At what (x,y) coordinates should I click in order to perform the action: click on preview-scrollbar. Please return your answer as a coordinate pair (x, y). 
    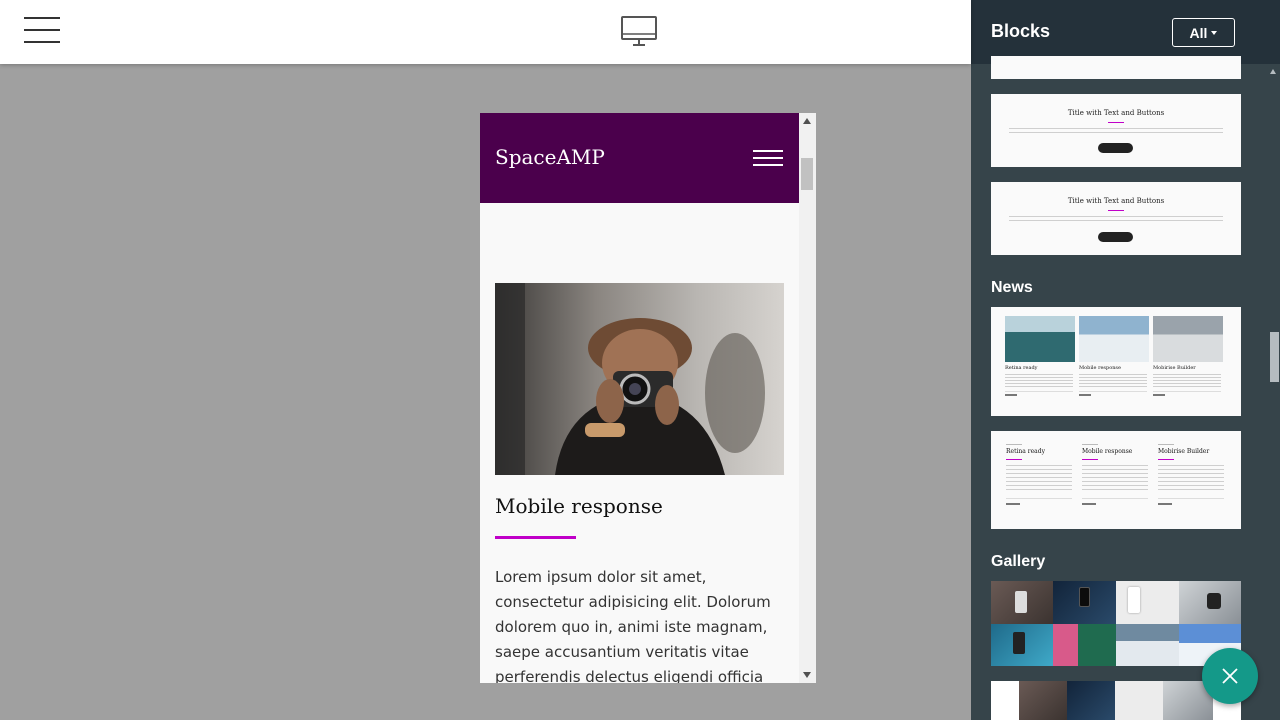
    Looking at the image, I should click on (807, 398).